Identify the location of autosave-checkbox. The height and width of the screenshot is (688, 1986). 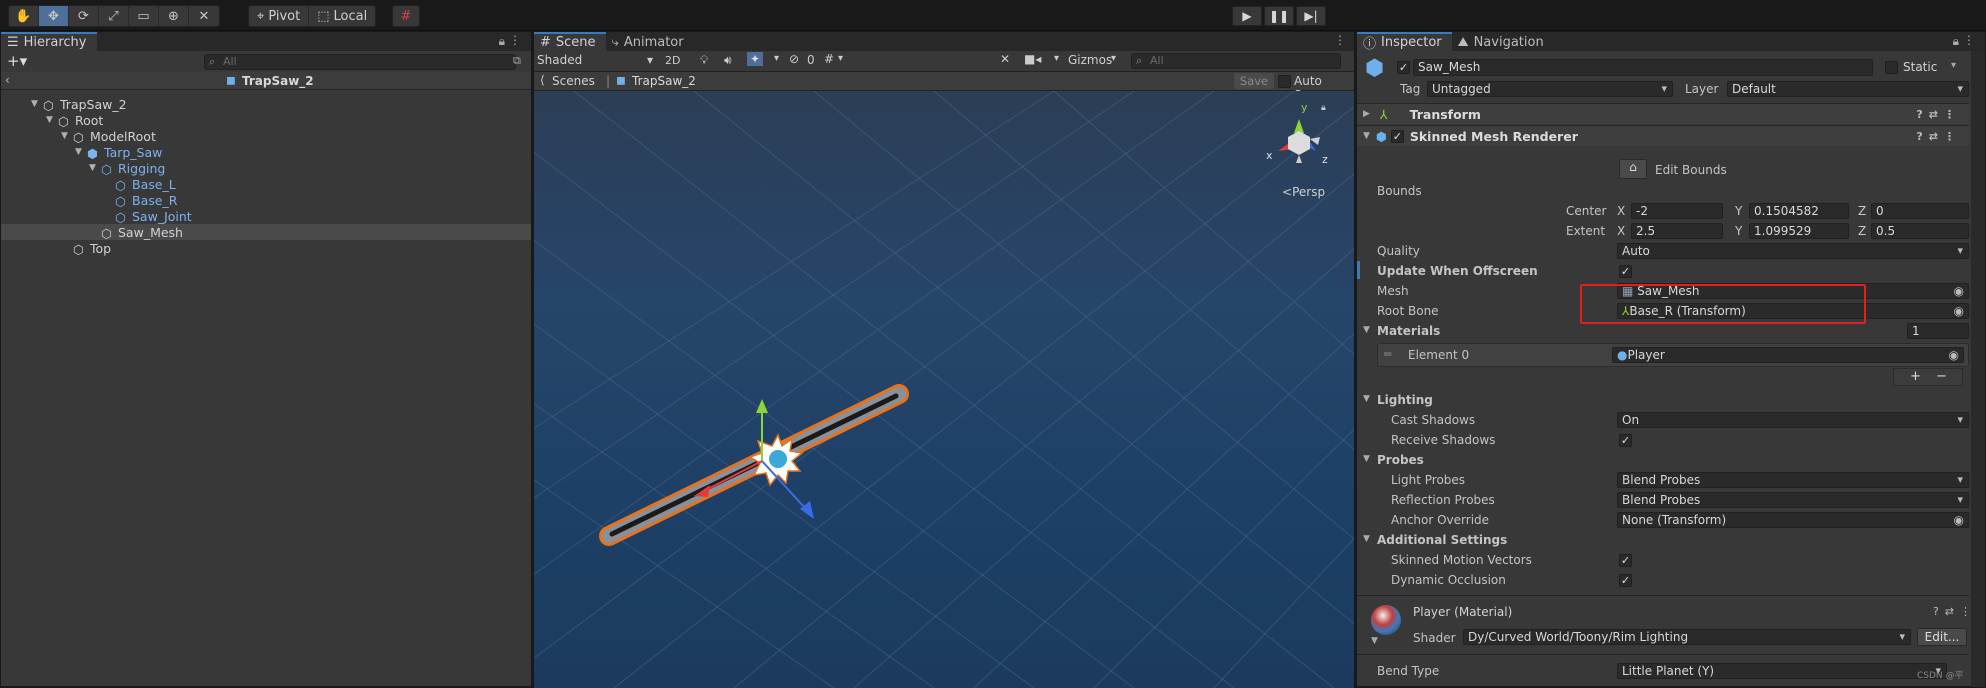
(1284, 81).